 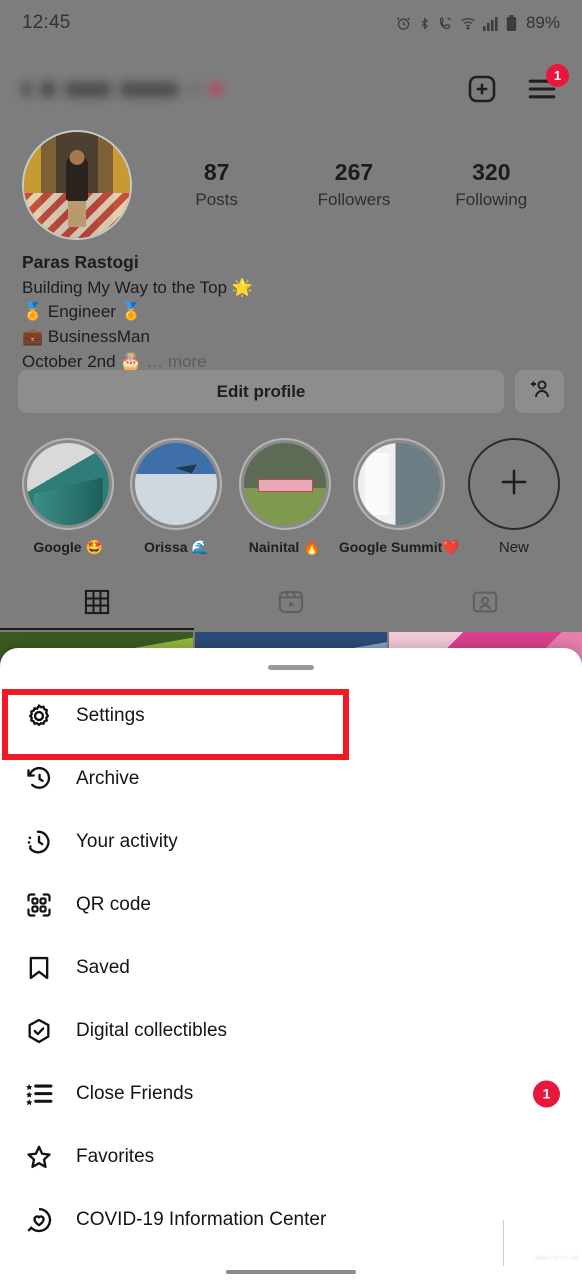 I want to click on add-person-icon, so click(x=540, y=391).